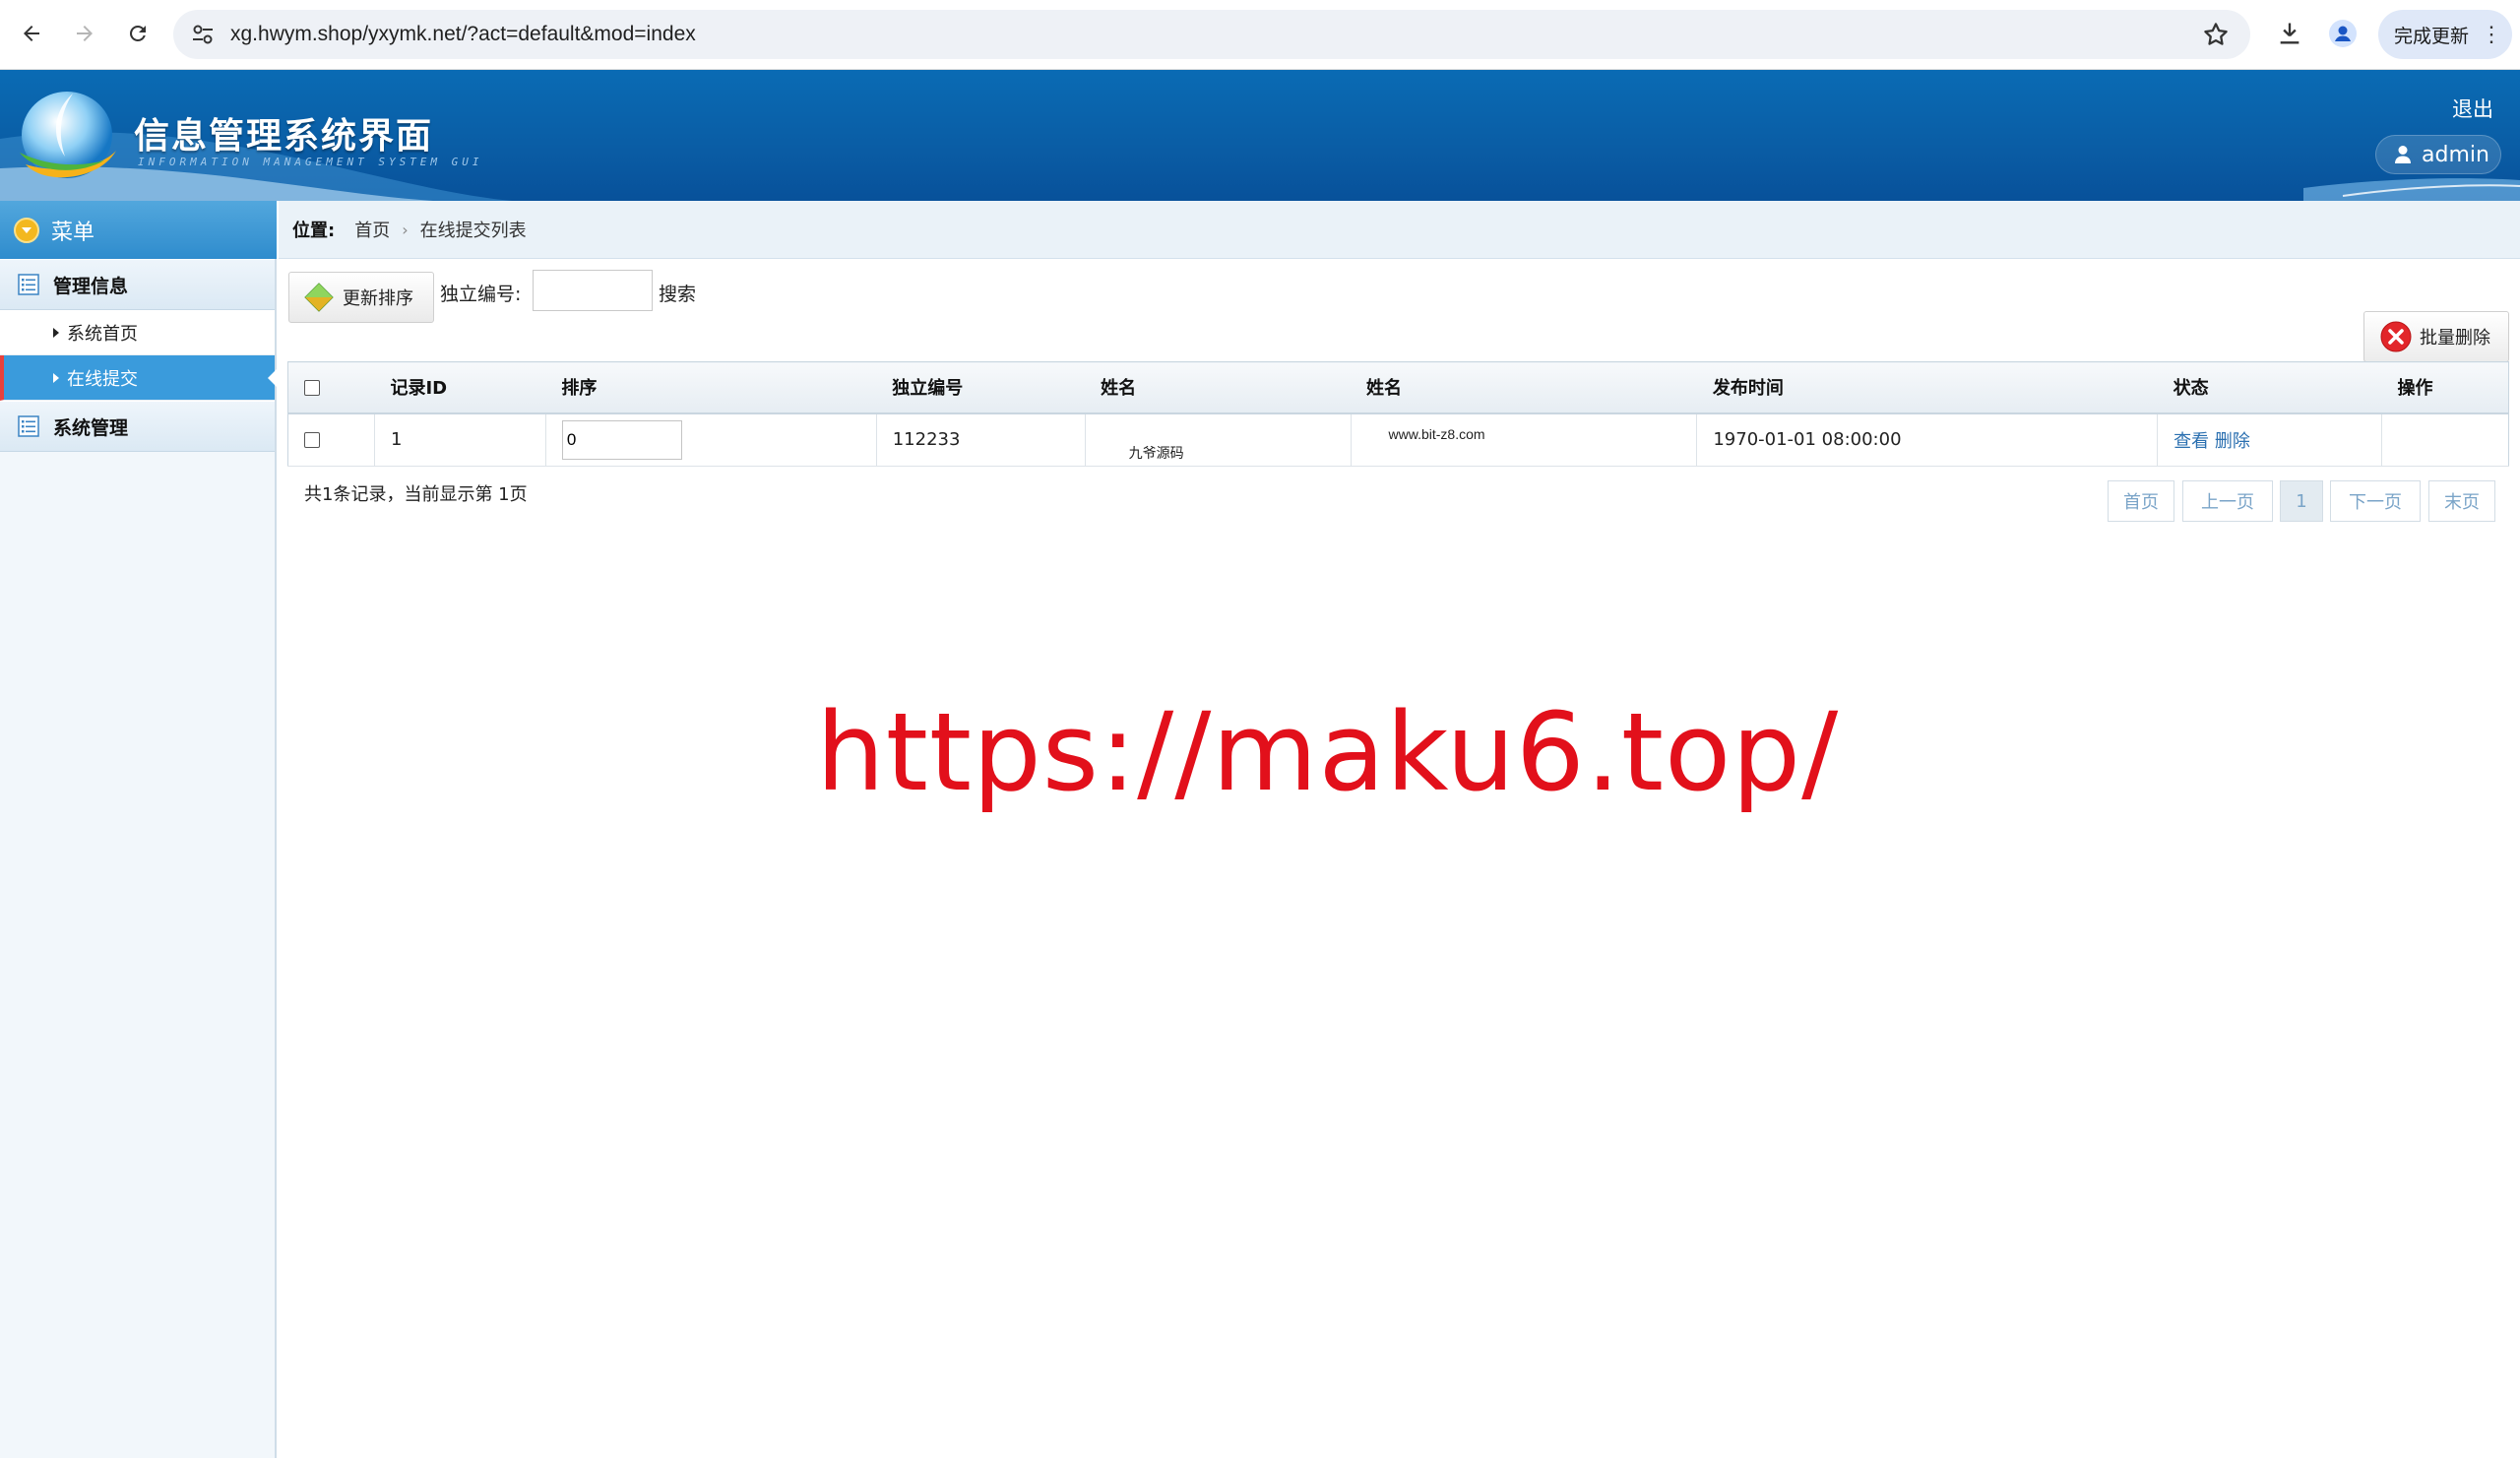 The height and width of the screenshot is (1458, 2520). What do you see at coordinates (314, 231) in the screenshot?
I see `breadcrumb-label: 位置:` at bounding box center [314, 231].